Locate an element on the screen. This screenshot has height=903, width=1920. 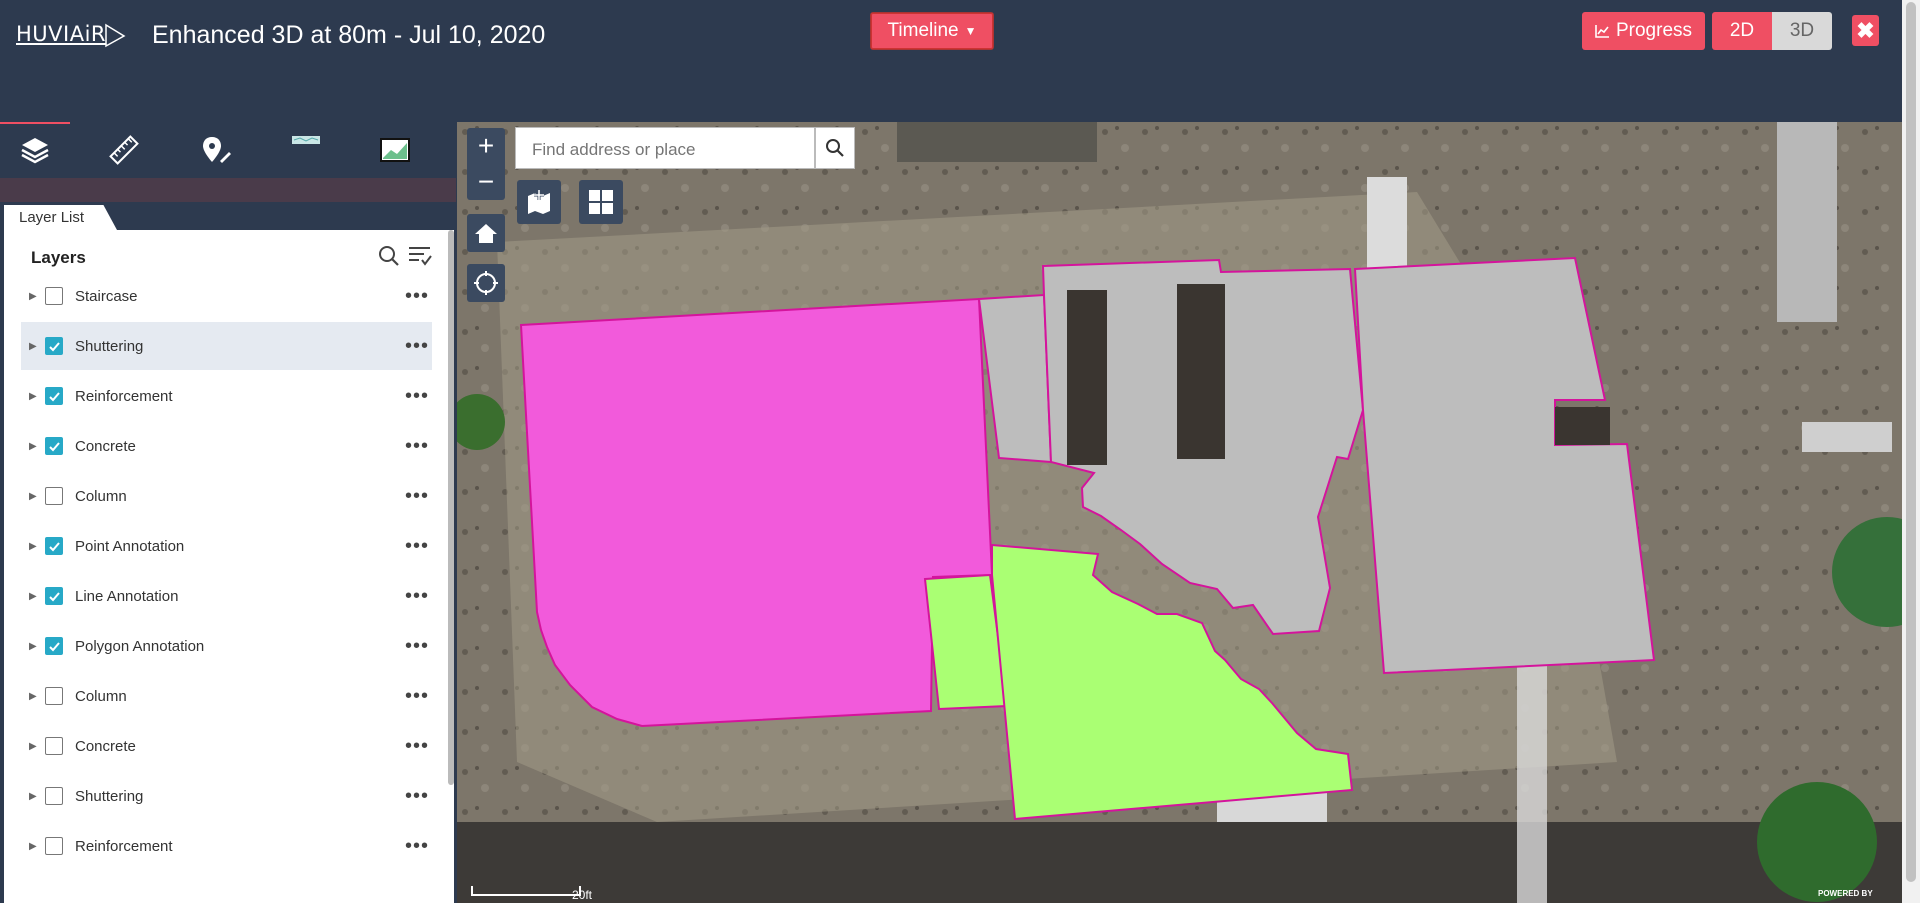
map-bookmark-icon is located at coordinates (539, 202).